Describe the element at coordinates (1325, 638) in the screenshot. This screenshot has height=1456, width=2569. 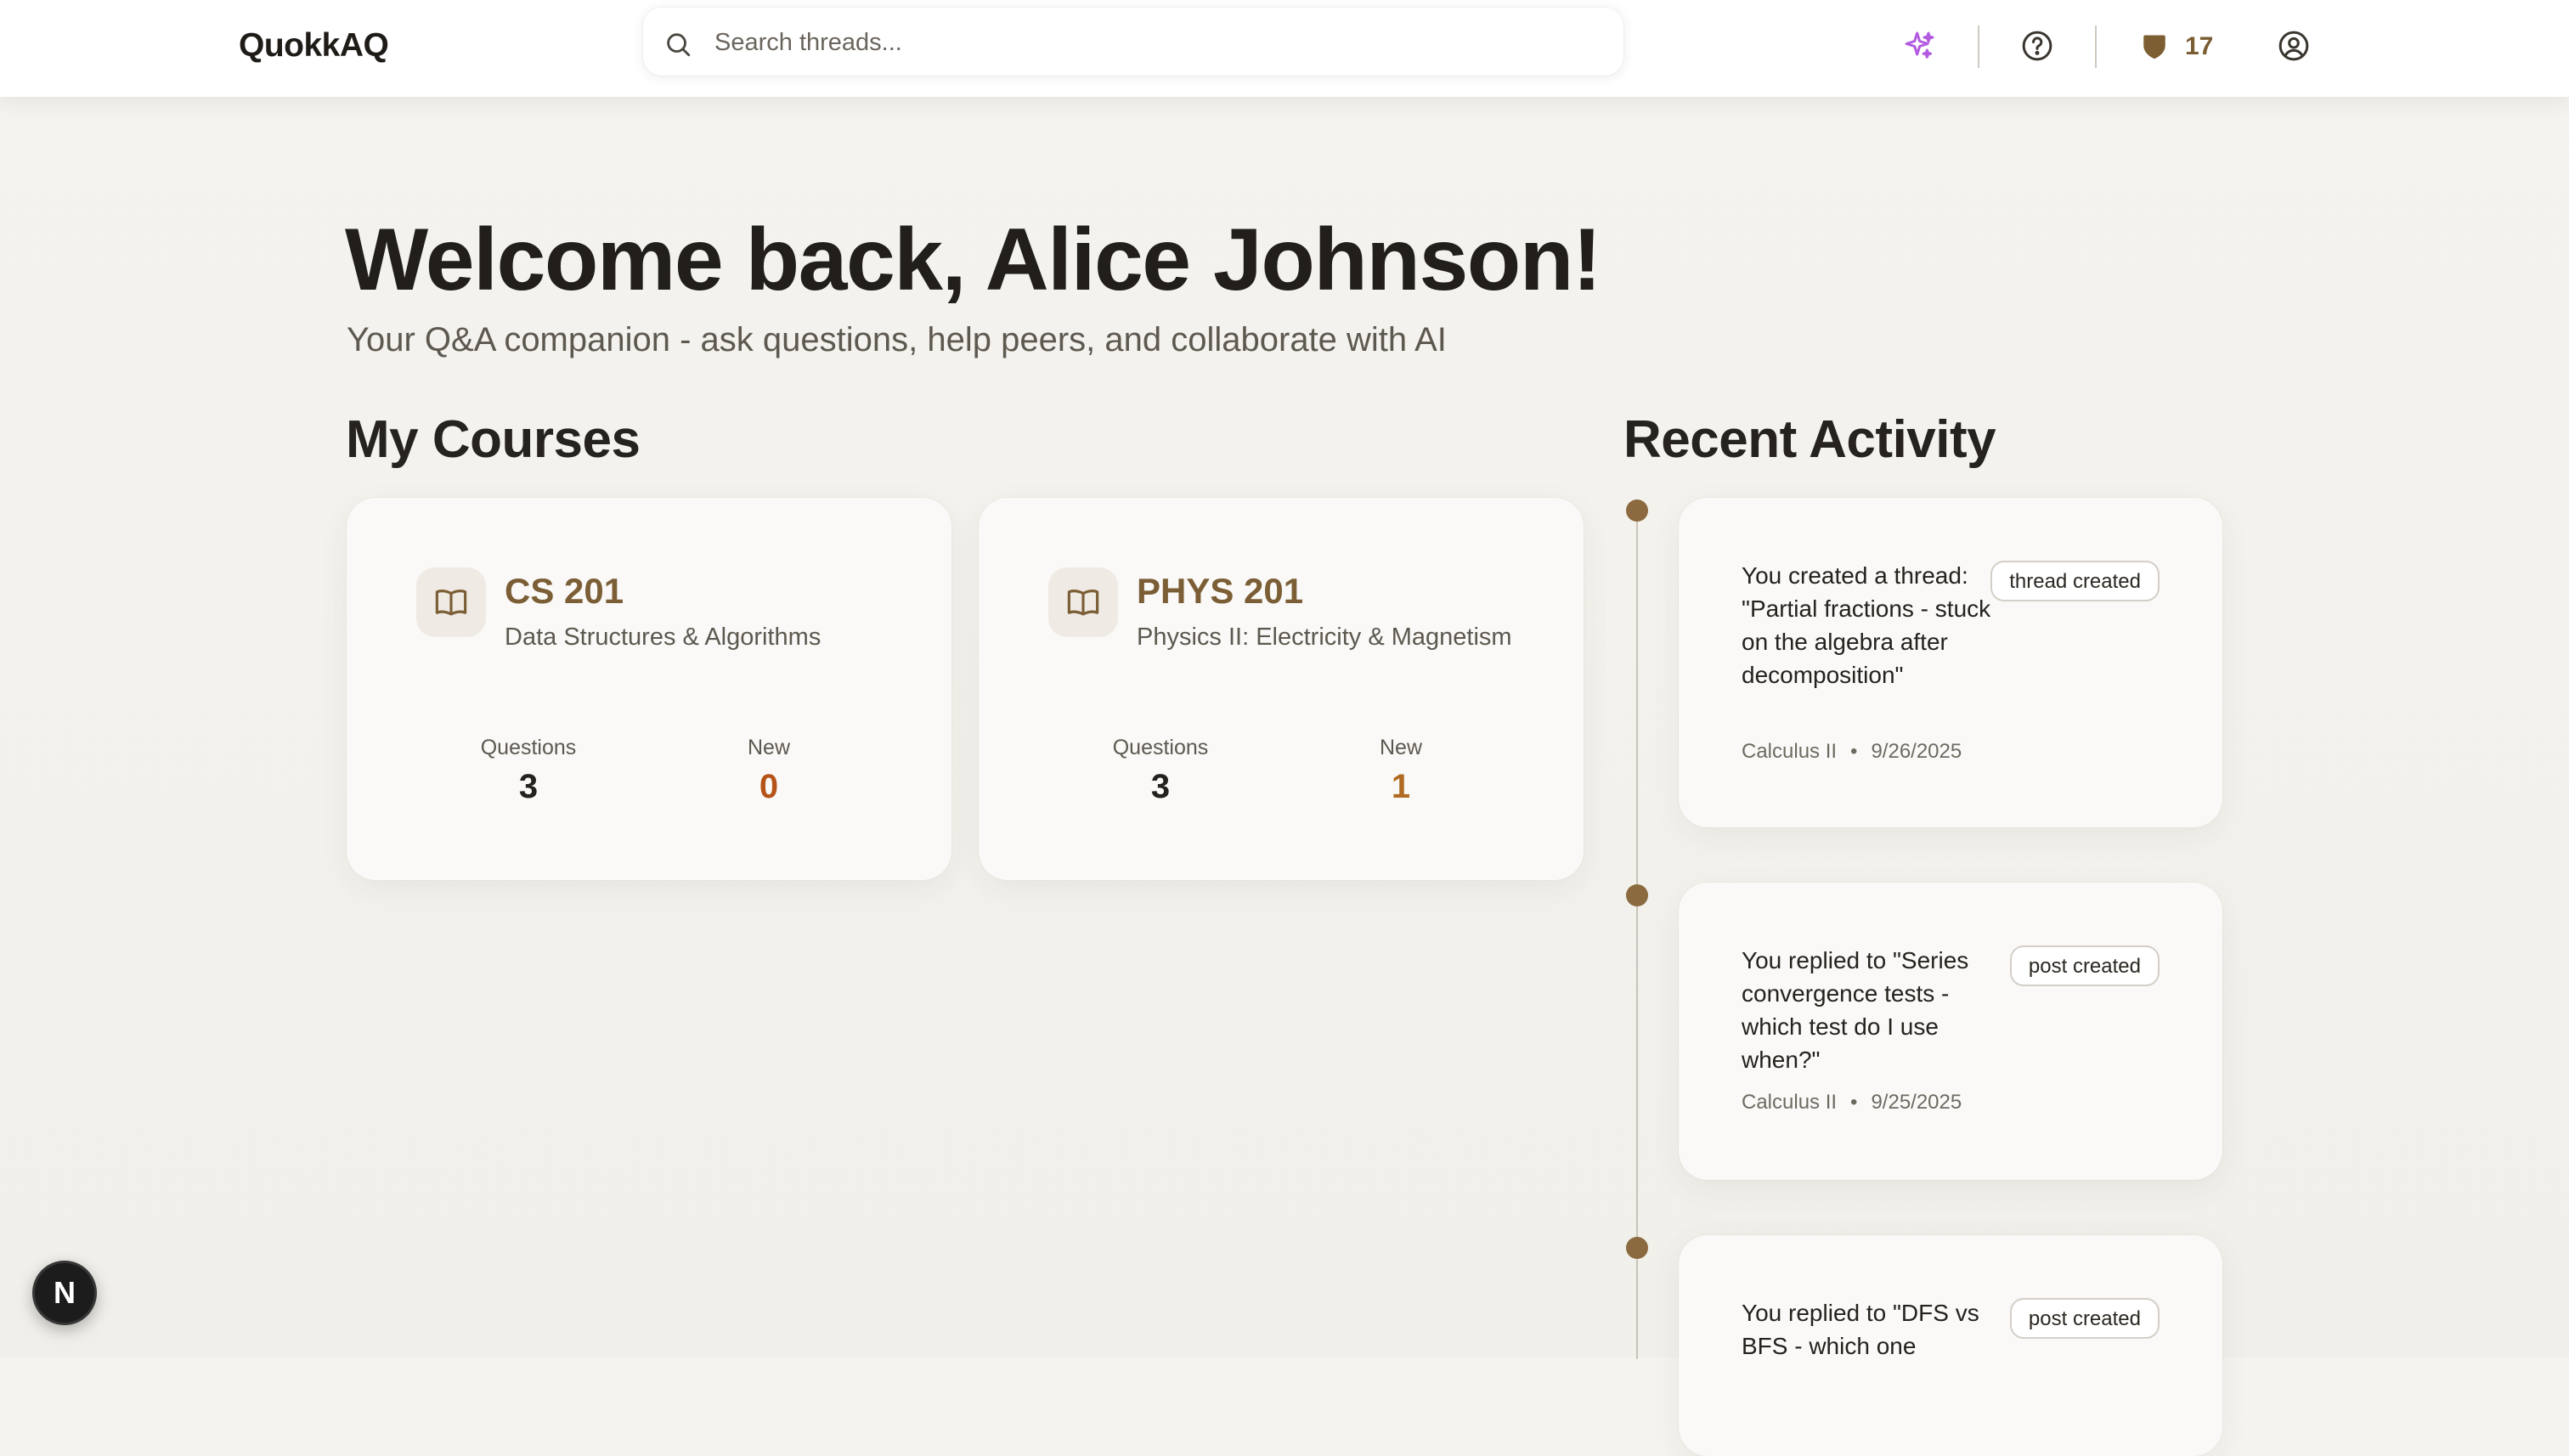
I see `course-name: Physics II: Electricity & Magnetism` at that location.